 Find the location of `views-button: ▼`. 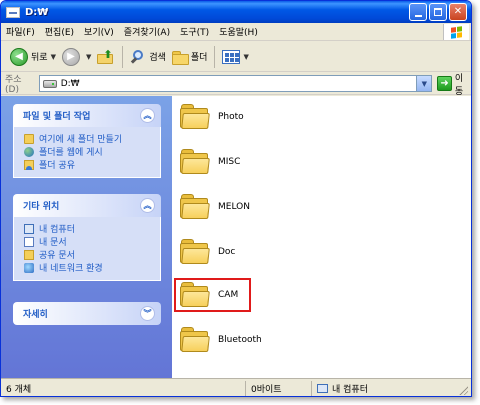

views-button: ▼ is located at coordinates (235, 57).